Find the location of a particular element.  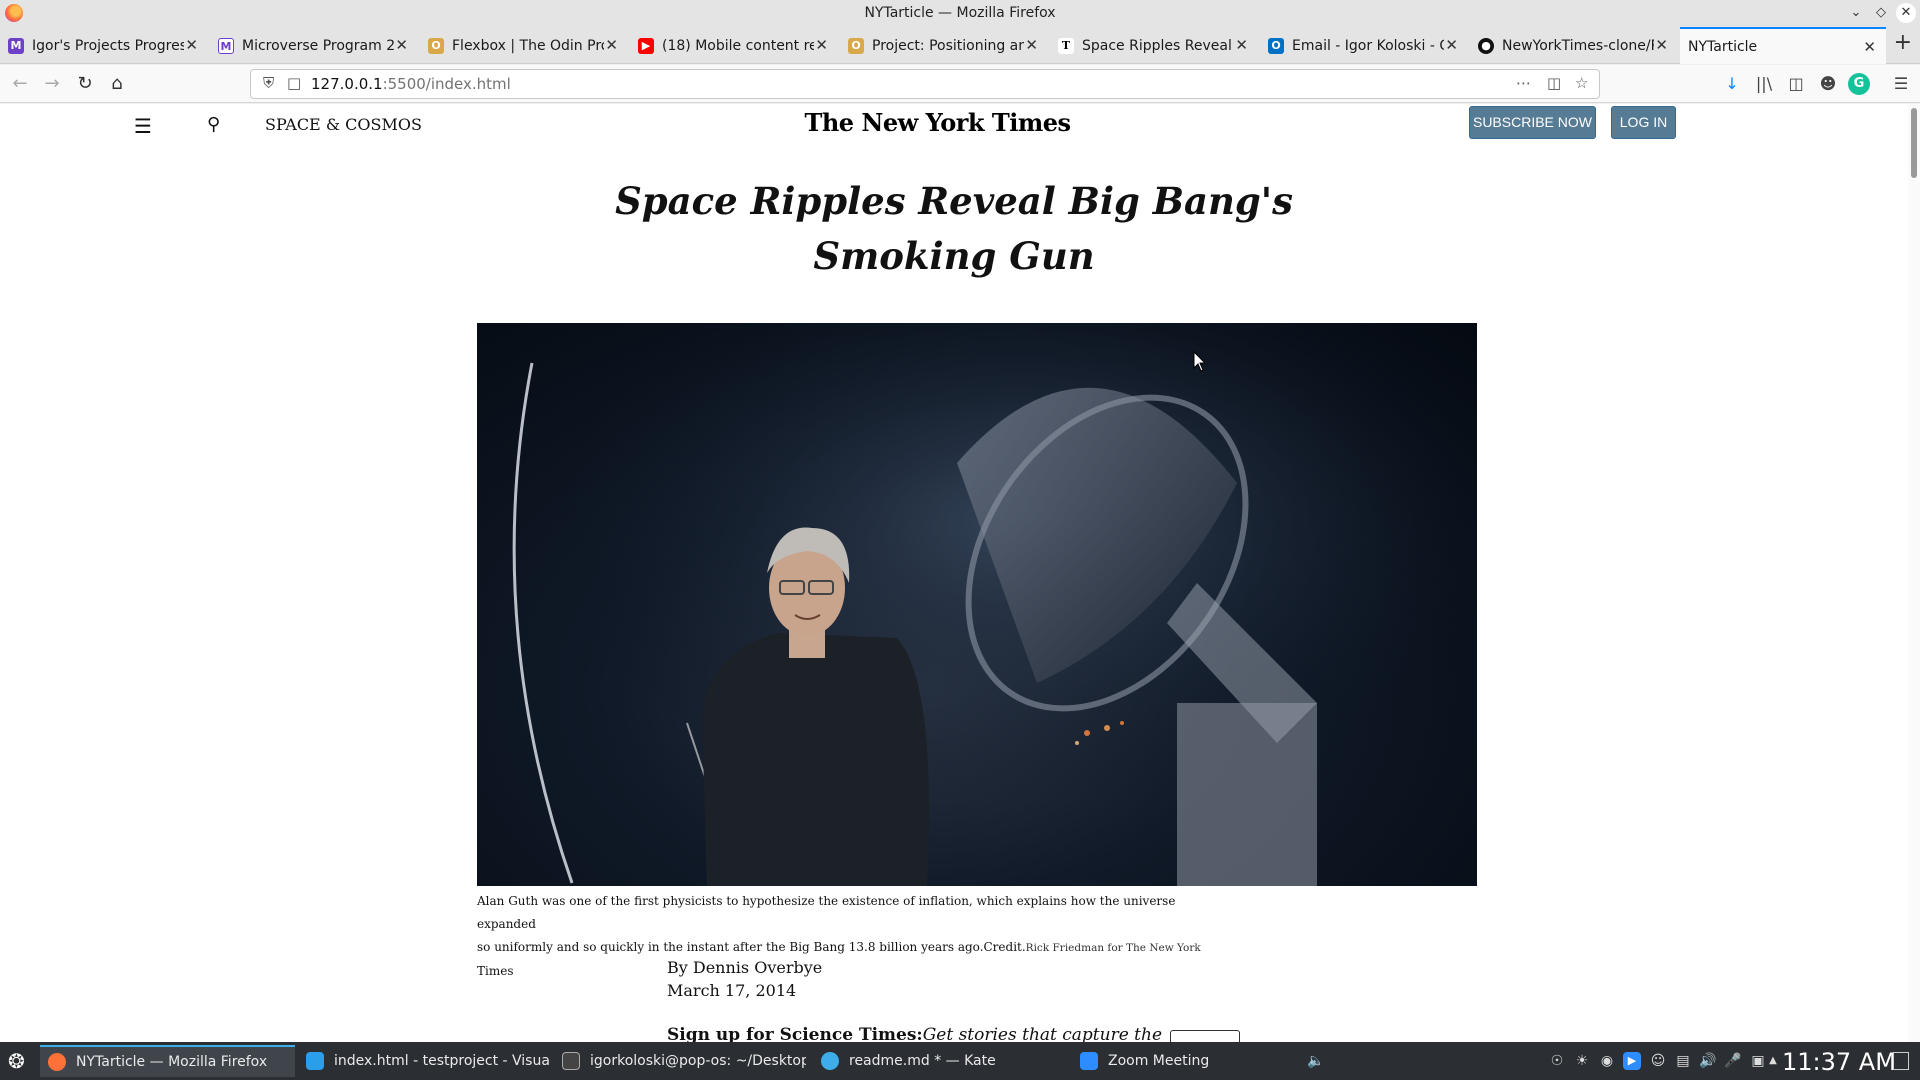

tab-label: Project: Positioning and is located at coordinates (948, 45).